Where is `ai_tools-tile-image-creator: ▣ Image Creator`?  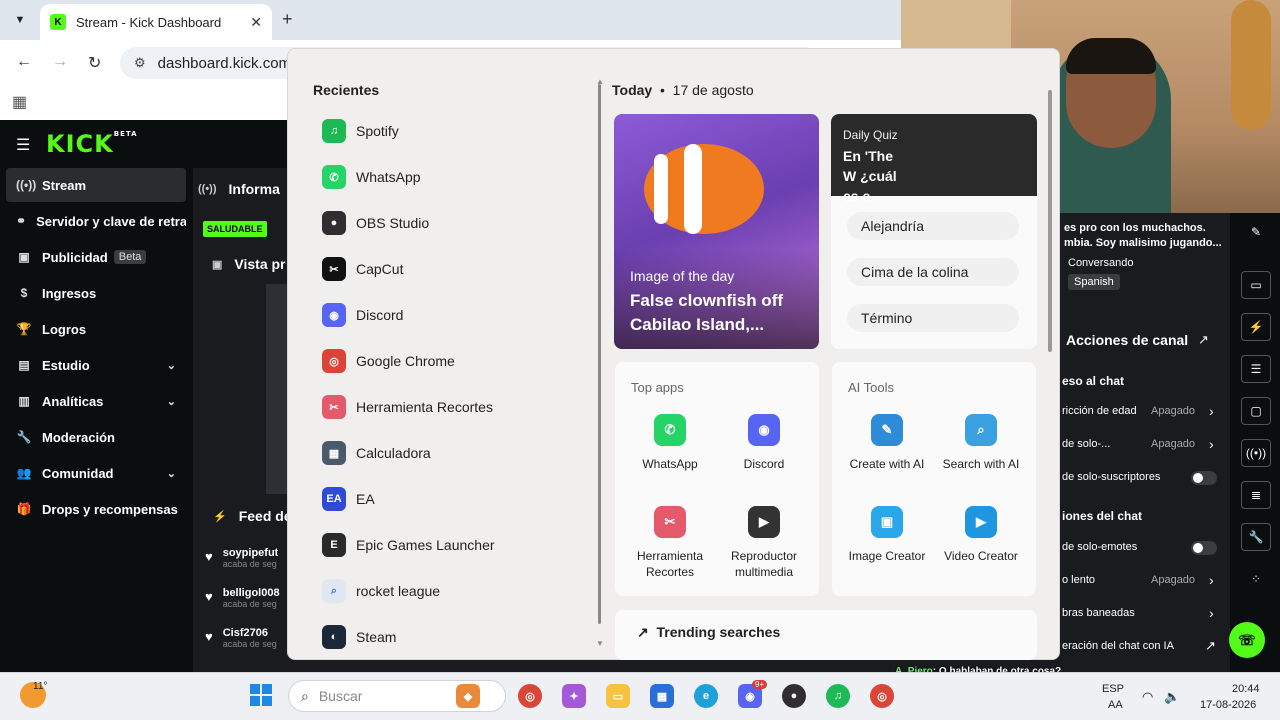 ai_tools-tile-image-creator: ▣ Image Creator is located at coordinates (887, 535).